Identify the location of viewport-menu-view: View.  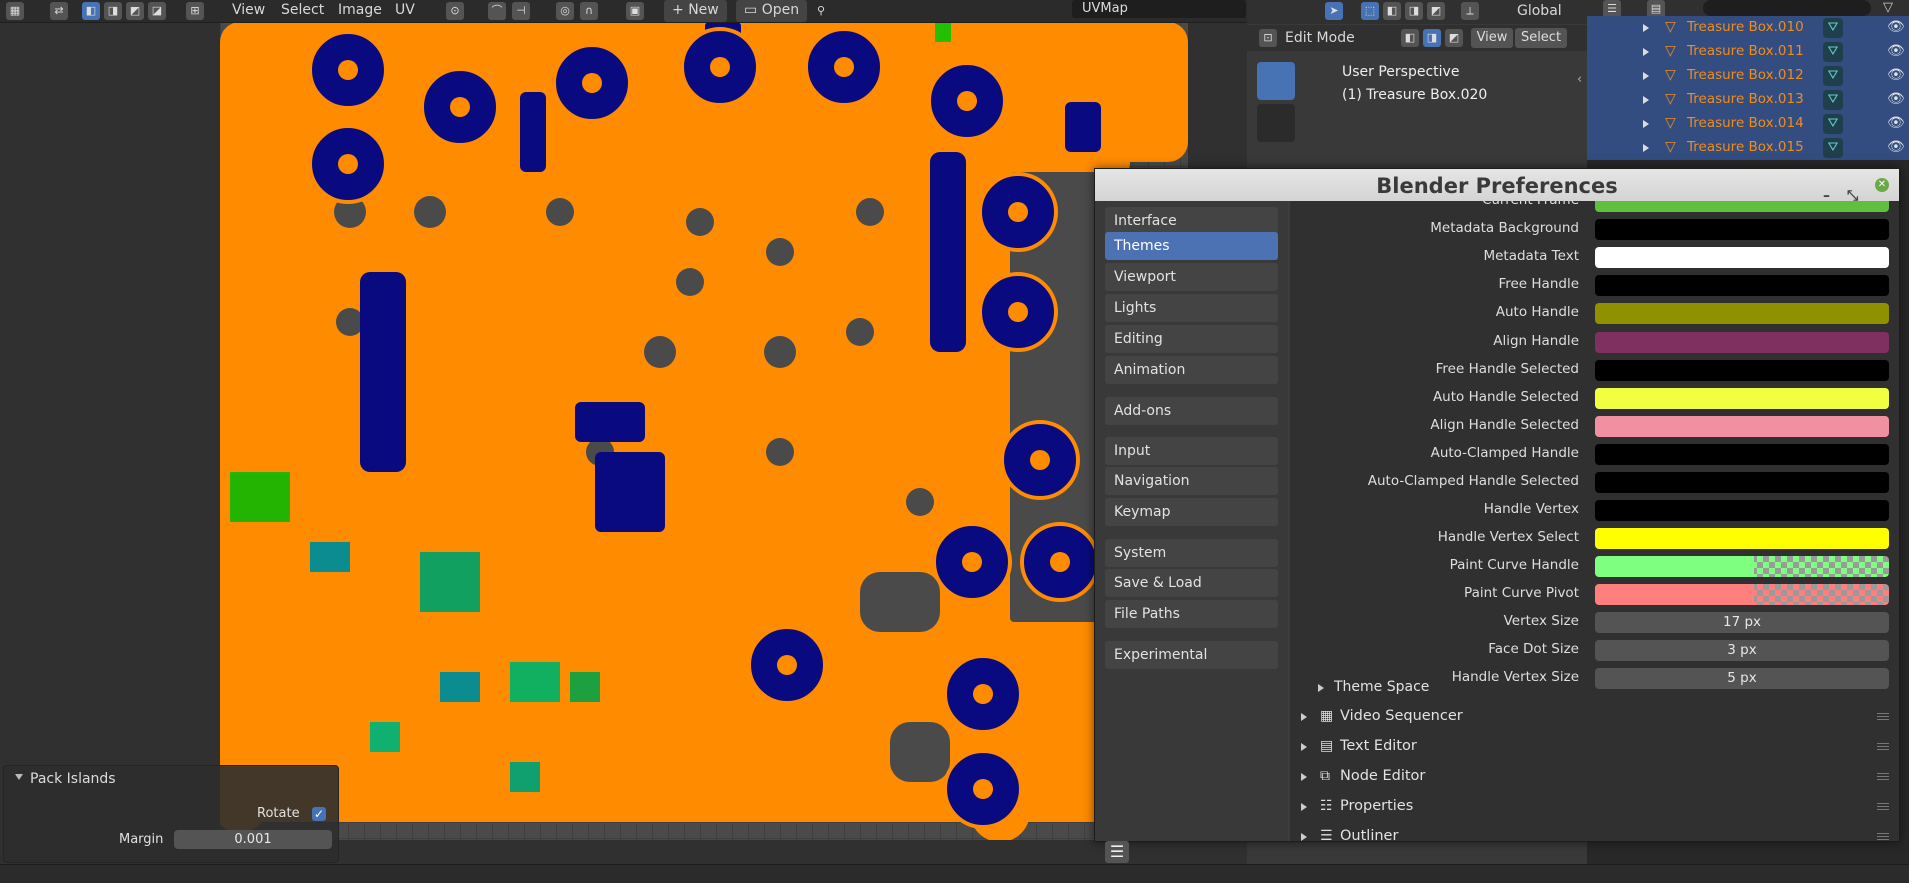
(1492, 38).